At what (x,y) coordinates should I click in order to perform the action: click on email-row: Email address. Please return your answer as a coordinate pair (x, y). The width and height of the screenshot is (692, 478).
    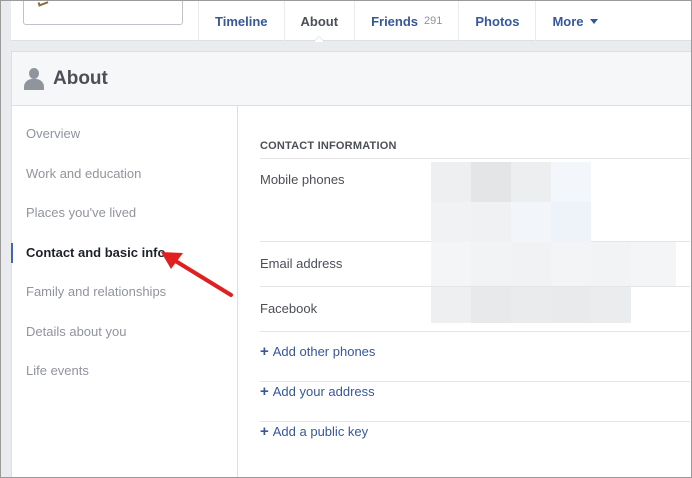
    Looking at the image, I should click on (475, 264).